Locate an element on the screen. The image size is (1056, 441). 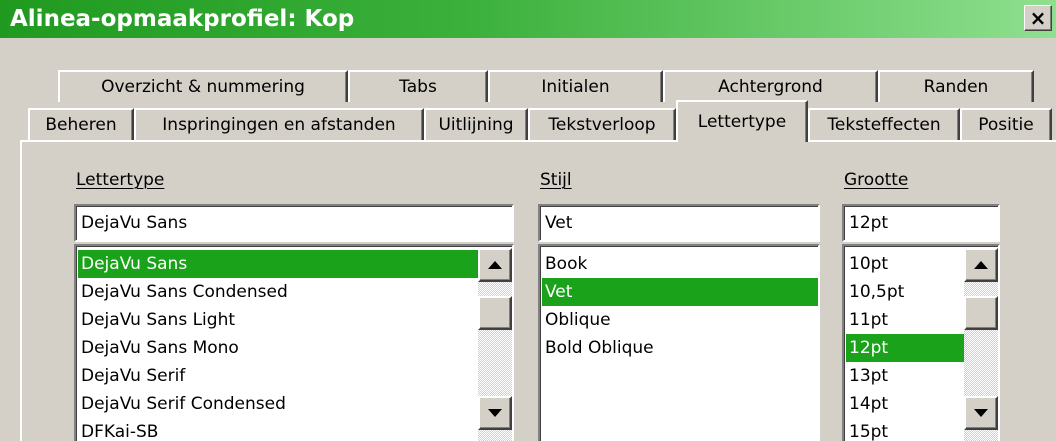
font-size-input: 12pt is located at coordinates (921, 223).